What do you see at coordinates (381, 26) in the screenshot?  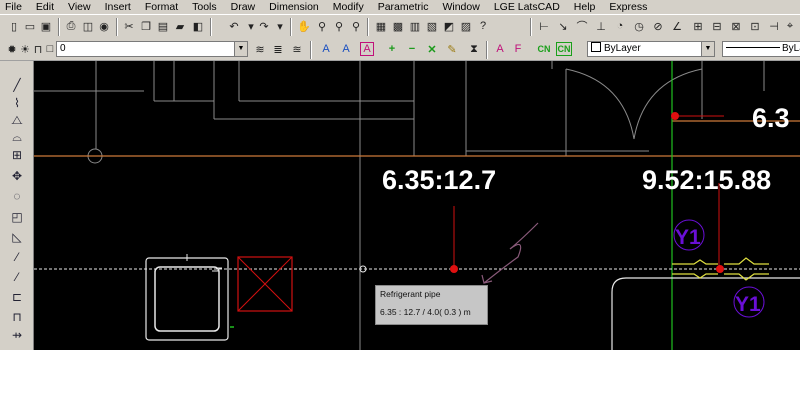 I see `properties-icon: ▦` at bounding box center [381, 26].